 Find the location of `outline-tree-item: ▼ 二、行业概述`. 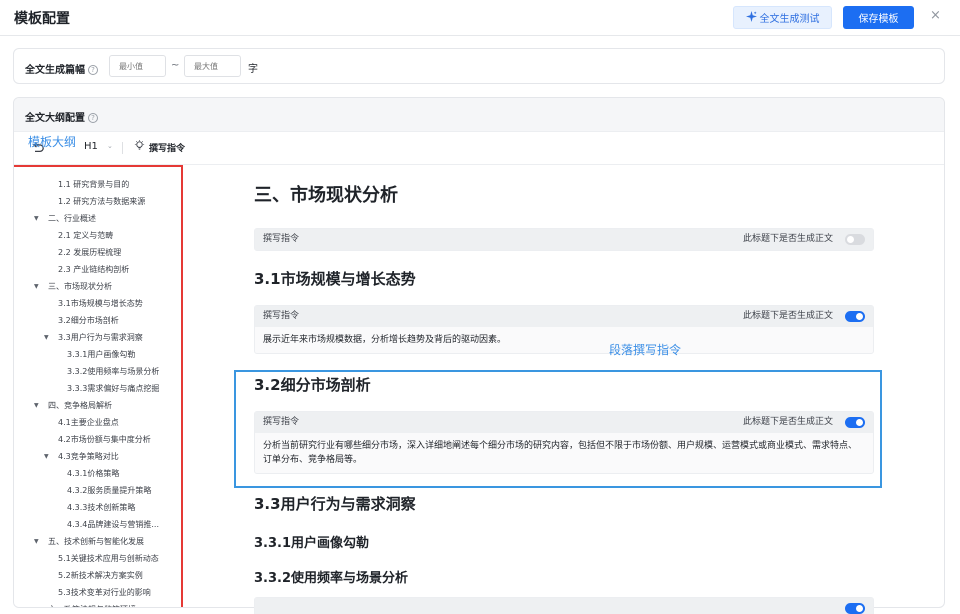

outline-tree-item: ▼ 二、行业概述 is located at coordinates (97, 218).